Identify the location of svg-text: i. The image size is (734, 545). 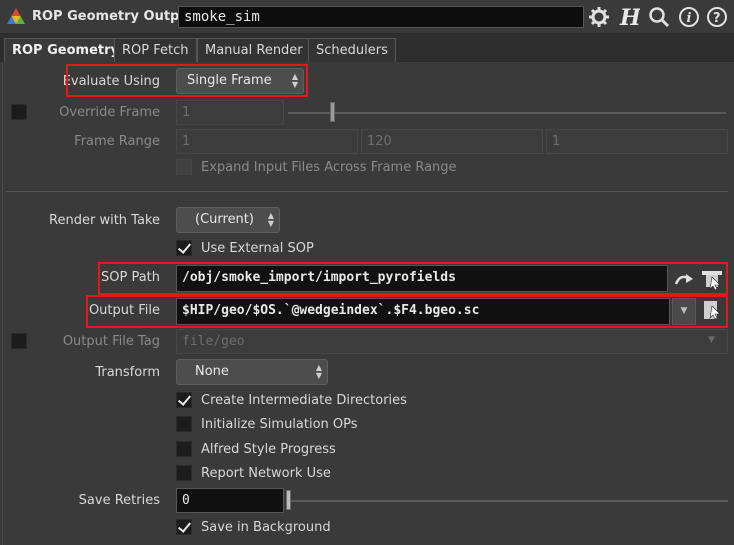
(689, 18).